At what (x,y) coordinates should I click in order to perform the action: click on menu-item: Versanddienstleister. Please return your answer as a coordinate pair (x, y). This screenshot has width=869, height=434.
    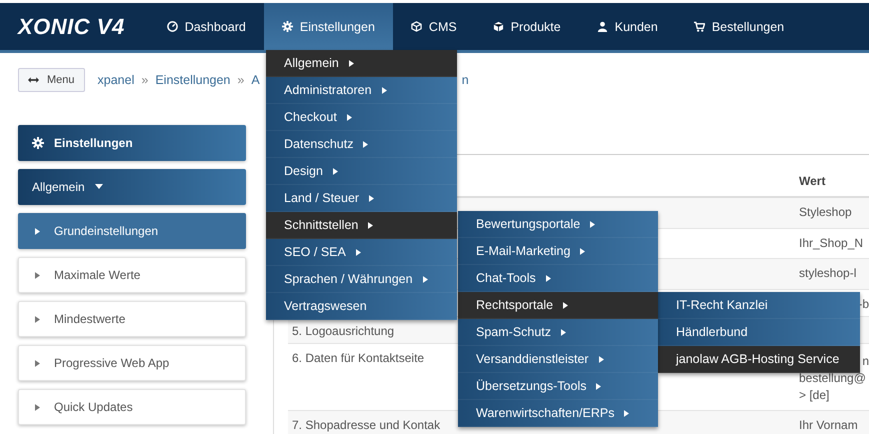
    Looking at the image, I should click on (558, 359).